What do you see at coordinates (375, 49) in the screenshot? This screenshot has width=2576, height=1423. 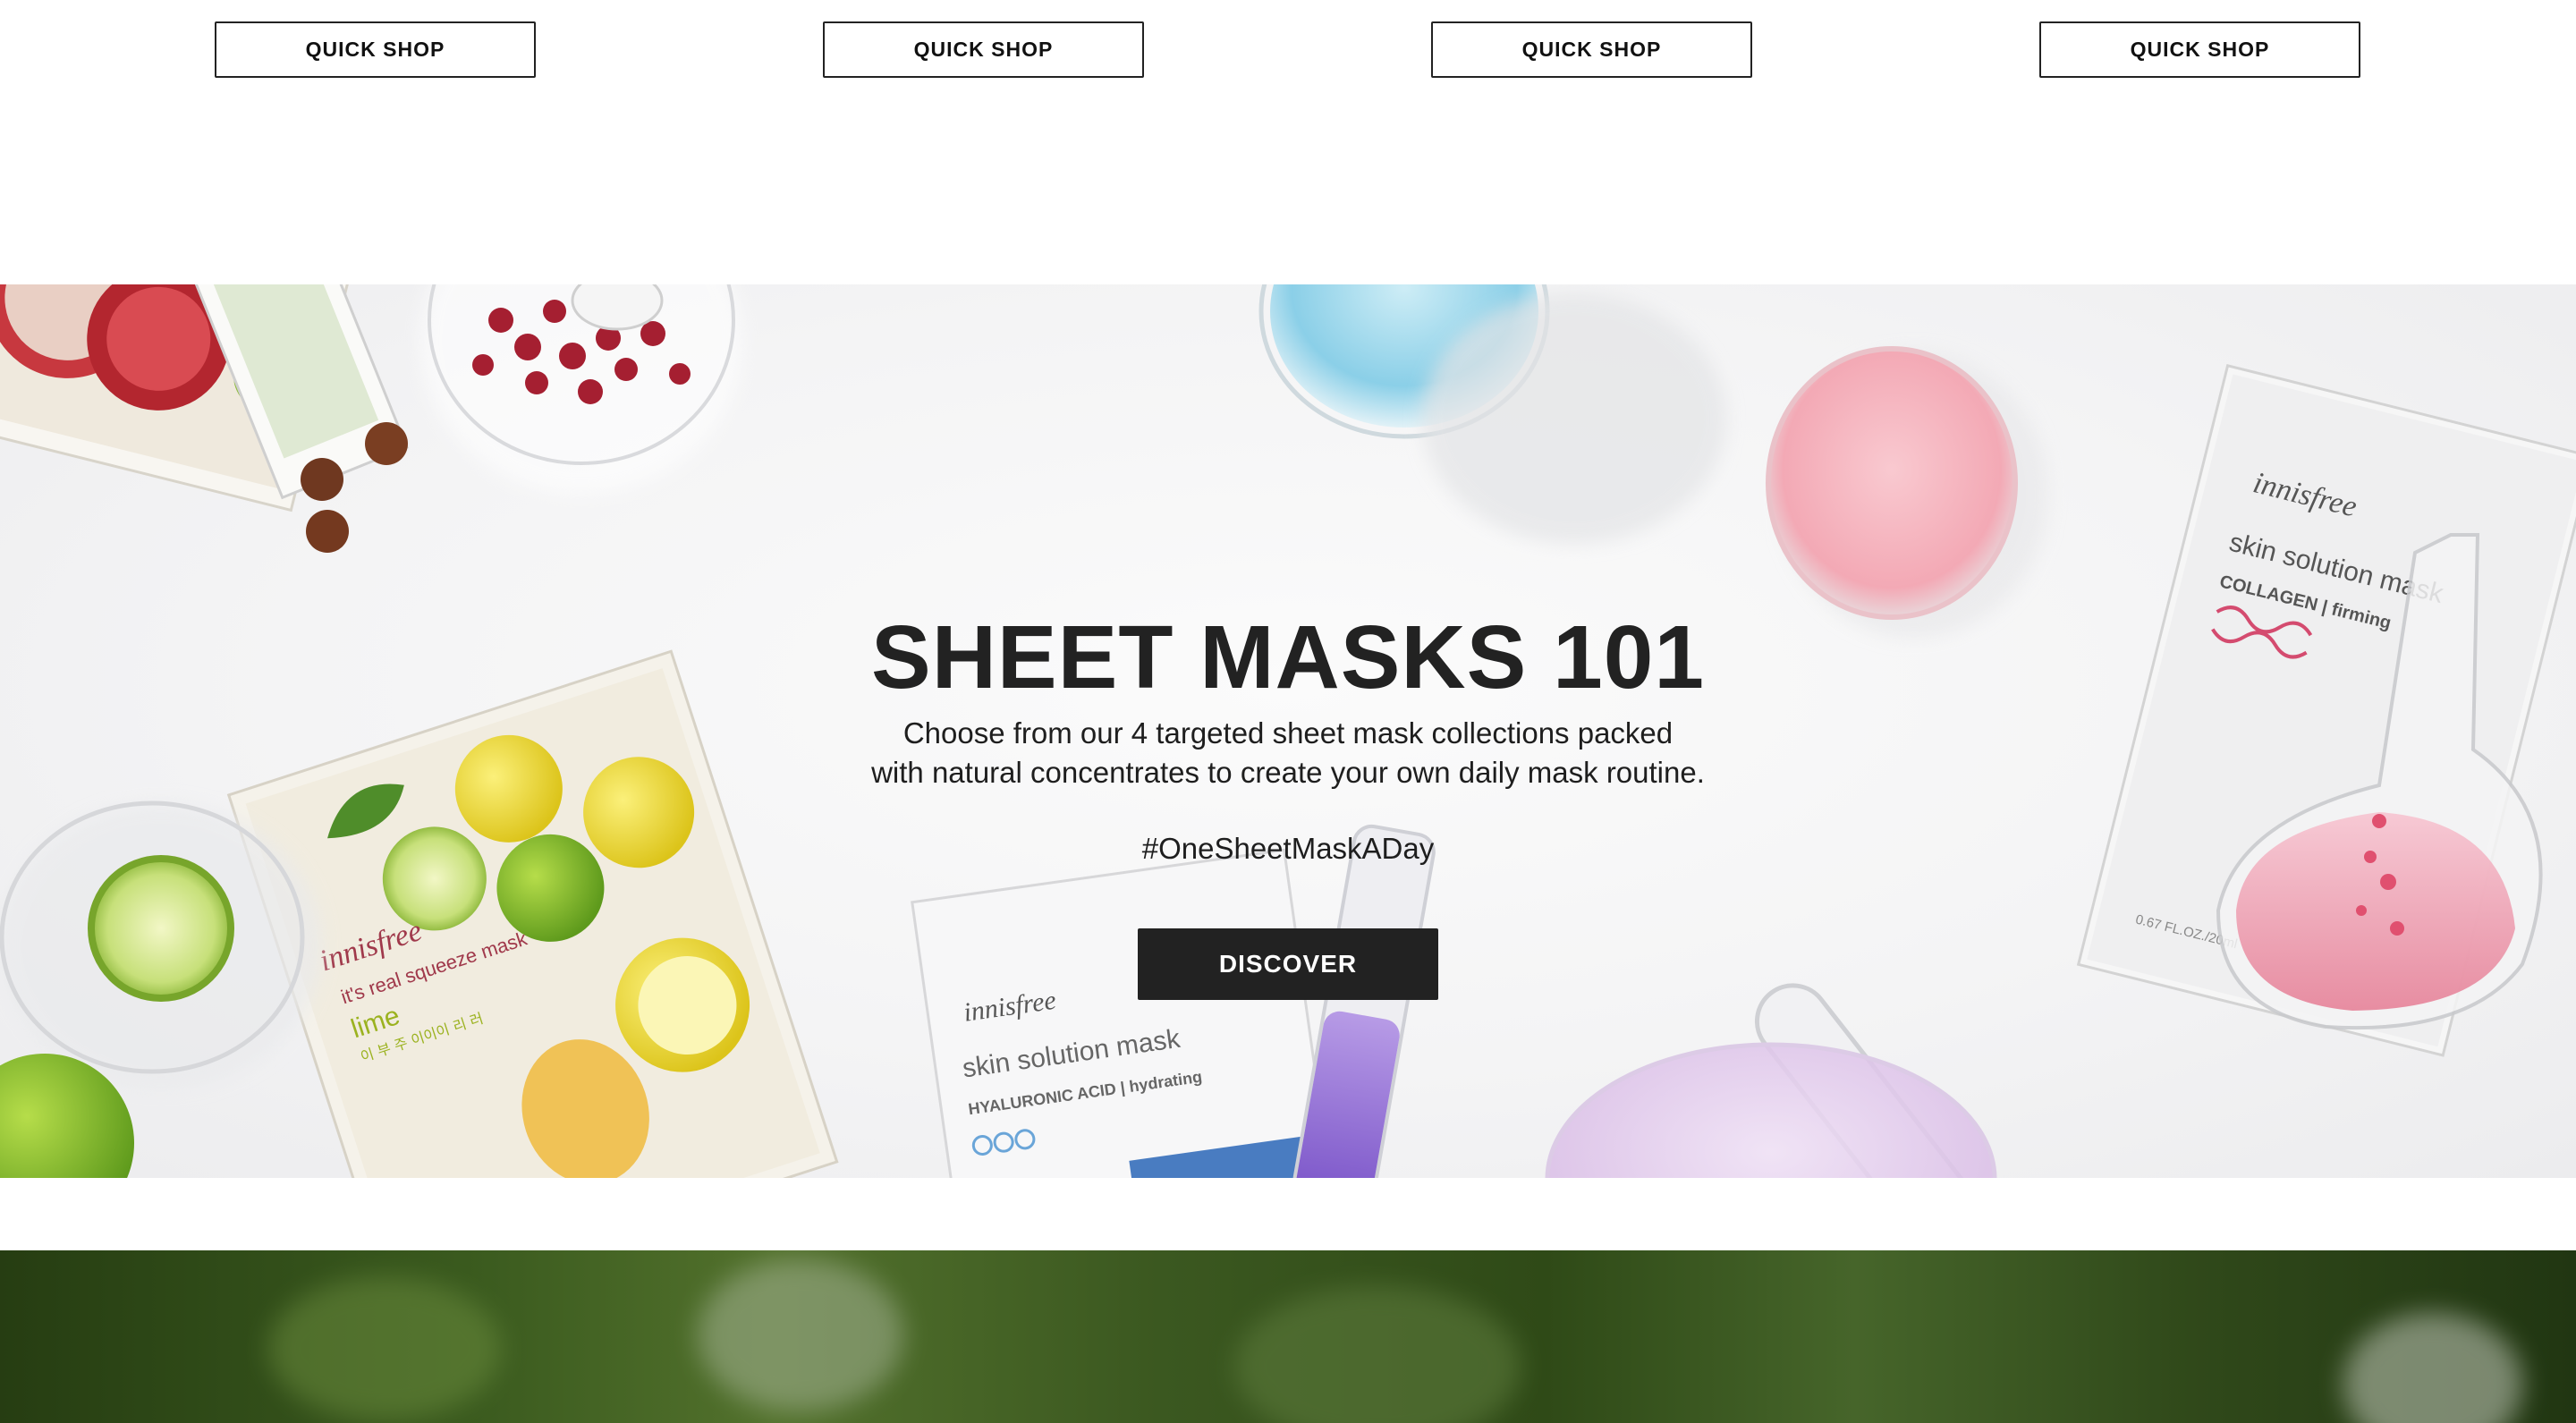 I see `quick-shop-button-1: QUICK SHOP` at bounding box center [375, 49].